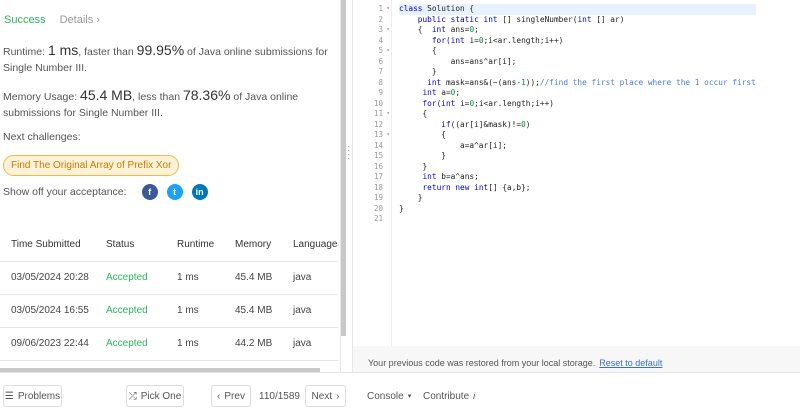 The height and width of the screenshot is (411, 800). I want to click on cell-time: 03/05/2024 16:55, so click(47, 311).